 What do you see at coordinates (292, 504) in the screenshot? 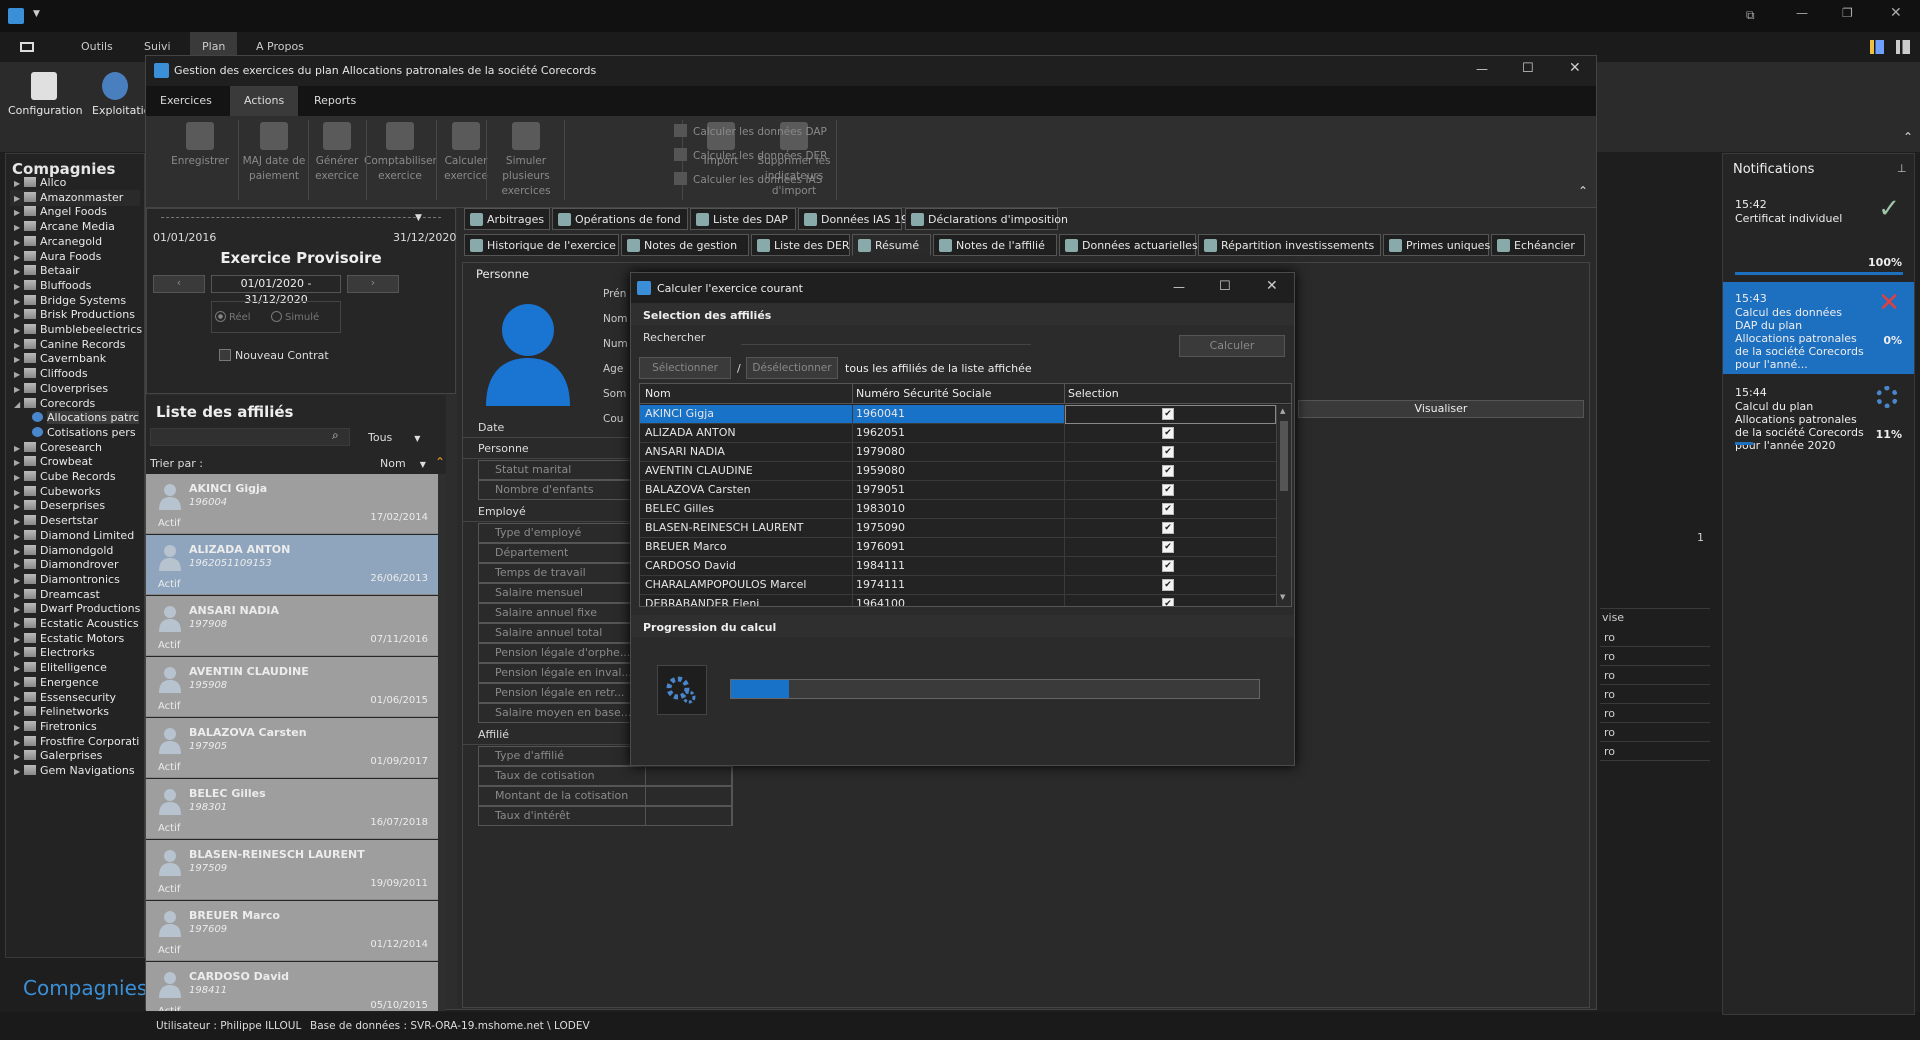
I see `affiliate-card: AKINCI Gigja 196004 Actif 17/02/2014` at bounding box center [292, 504].